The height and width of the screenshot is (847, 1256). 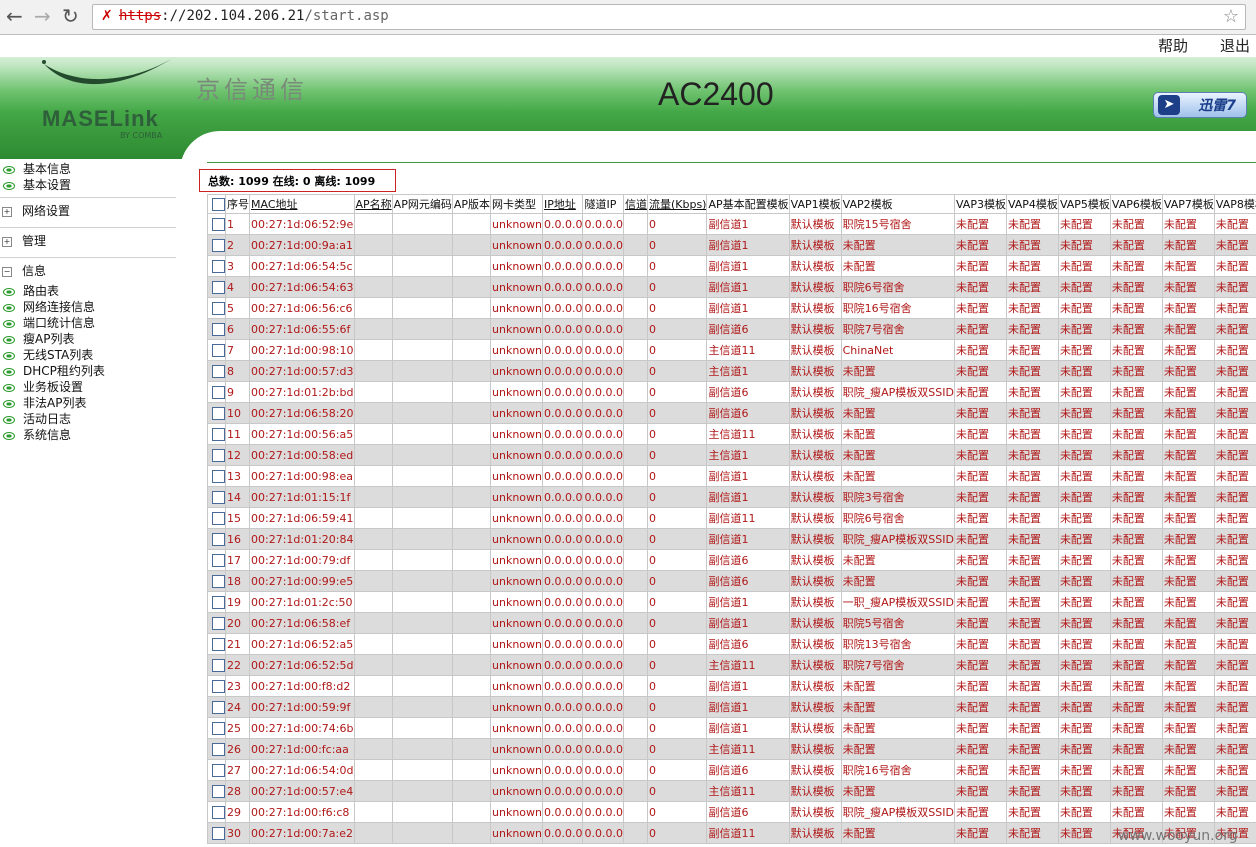 I want to click on sidebar-item-0: 基本信息, so click(x=35, y=168).